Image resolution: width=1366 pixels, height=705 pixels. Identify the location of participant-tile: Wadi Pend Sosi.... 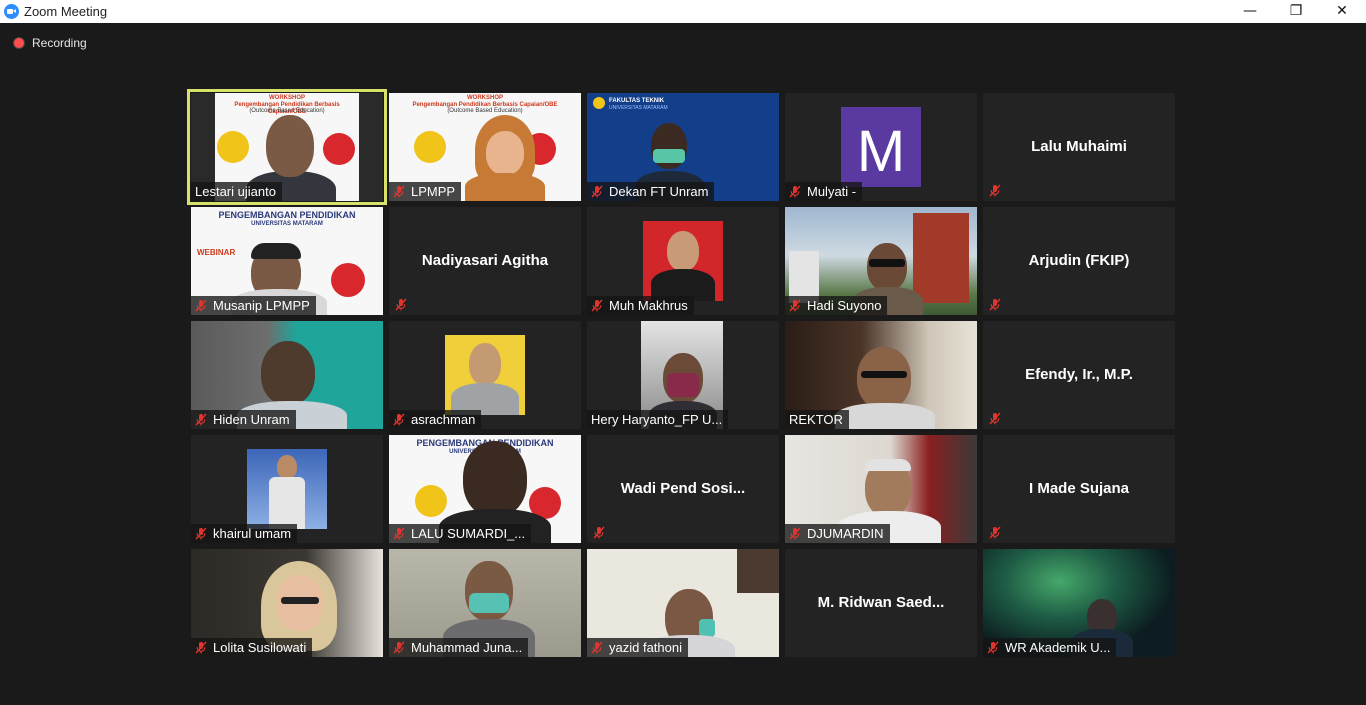
(683, 489).